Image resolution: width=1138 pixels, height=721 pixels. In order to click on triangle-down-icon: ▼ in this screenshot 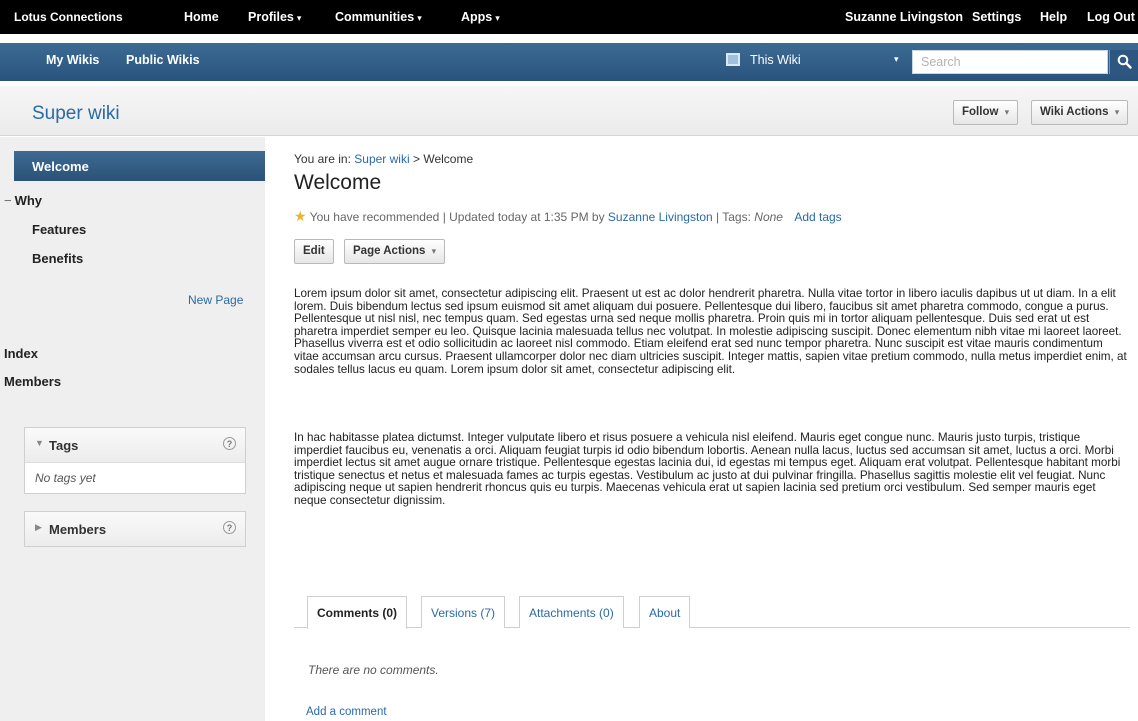, I will do `click(39, 443)`.